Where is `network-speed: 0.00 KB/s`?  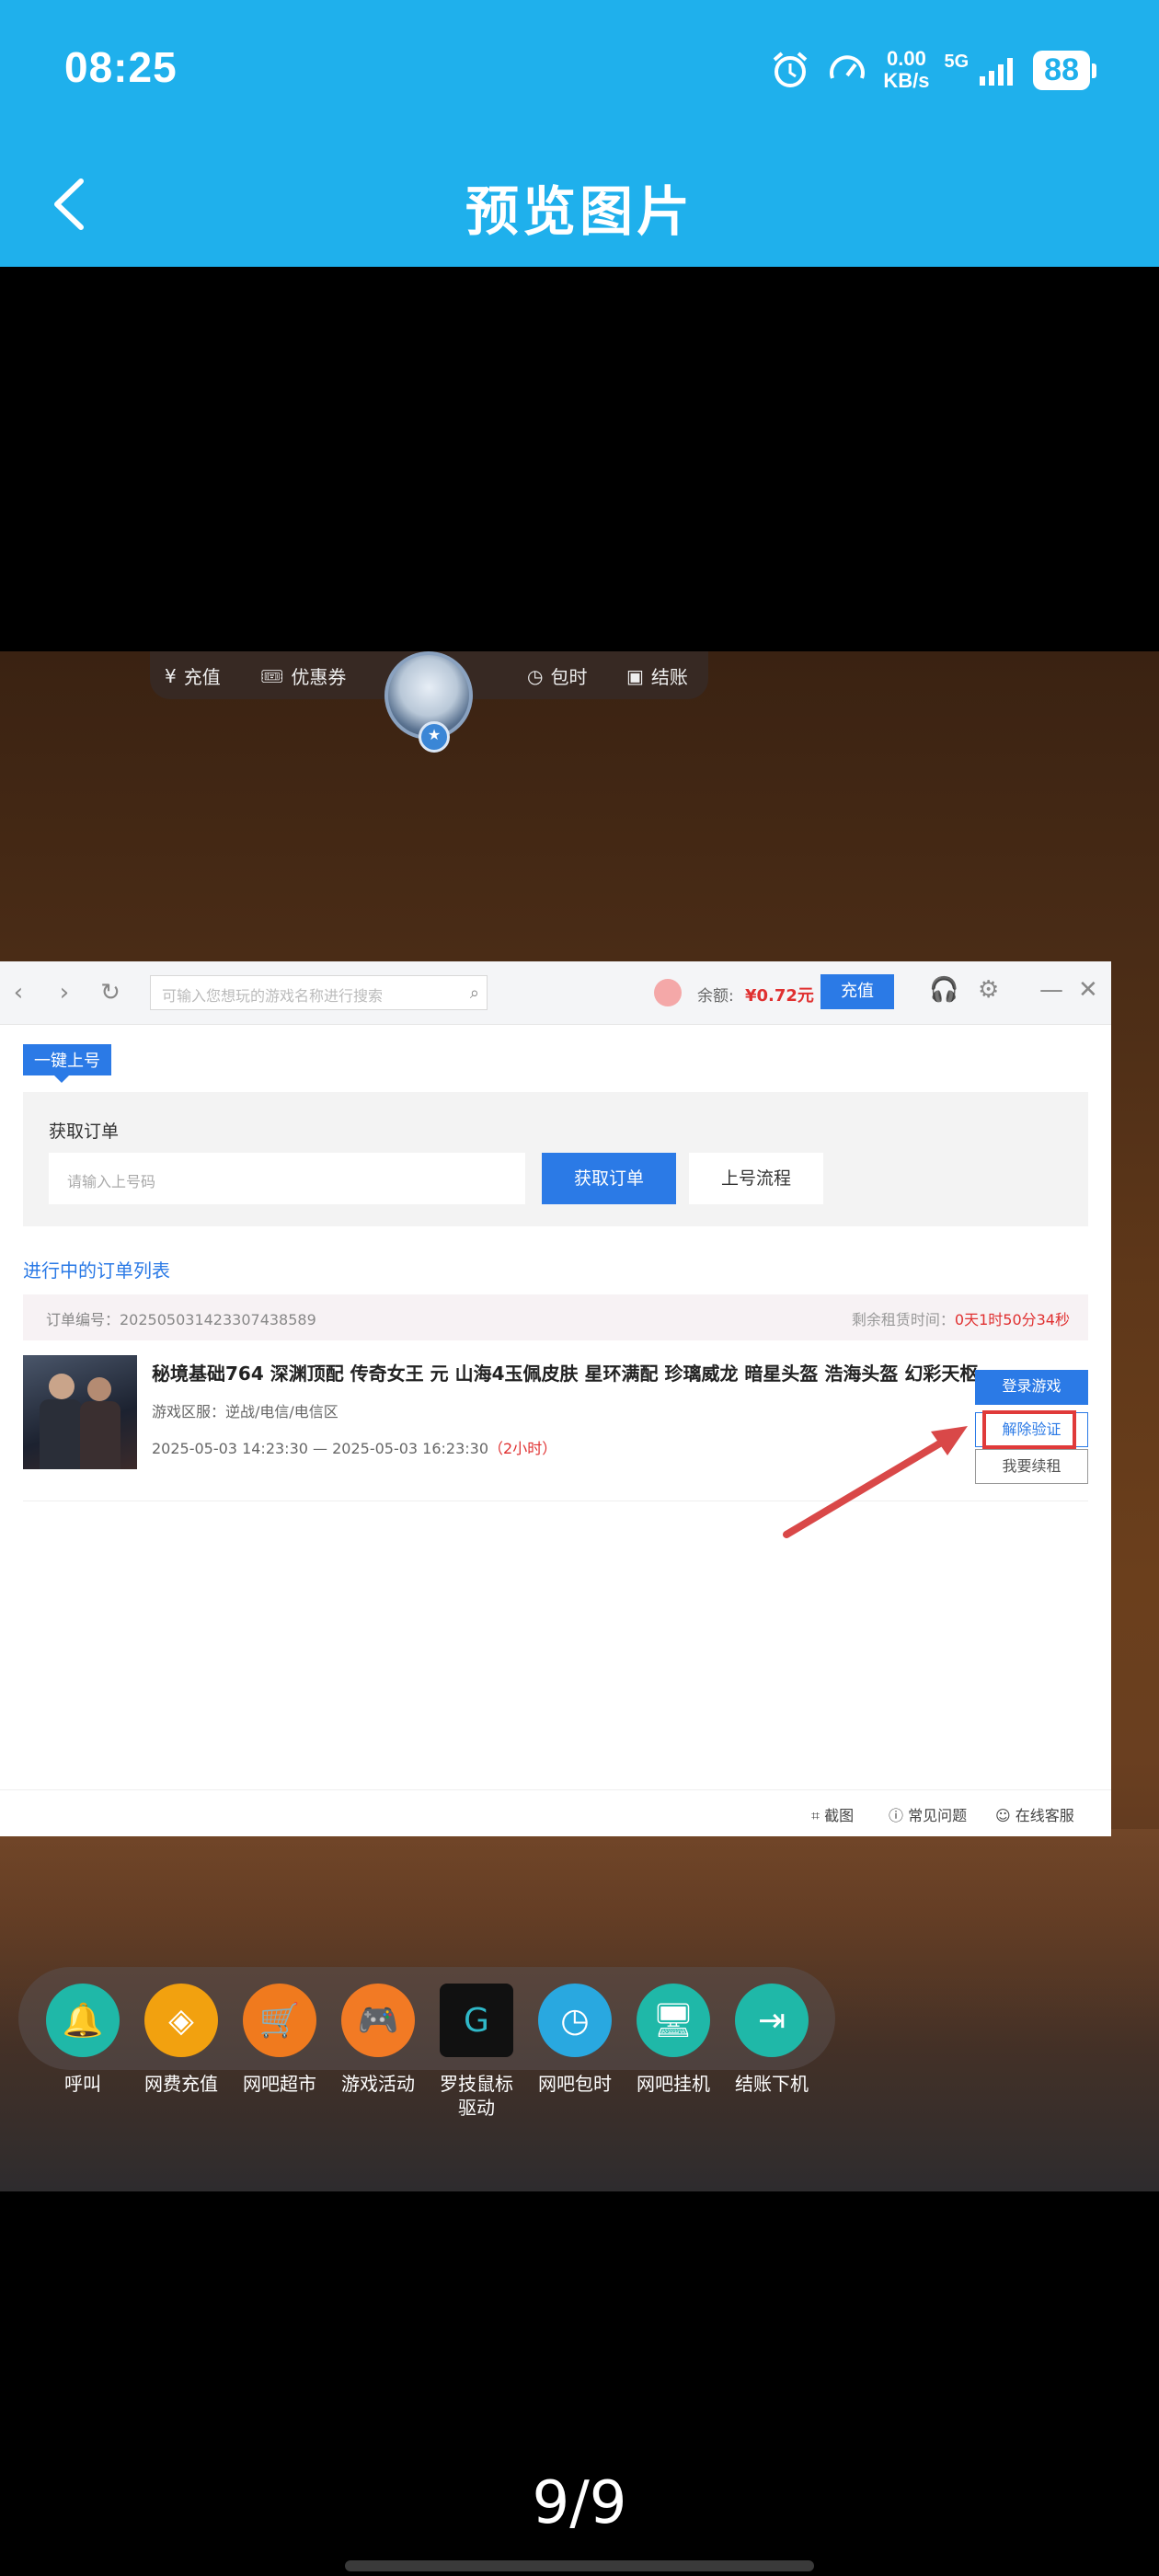
network-speed: 0.00 KB/s is located at coordinates (906, 70).